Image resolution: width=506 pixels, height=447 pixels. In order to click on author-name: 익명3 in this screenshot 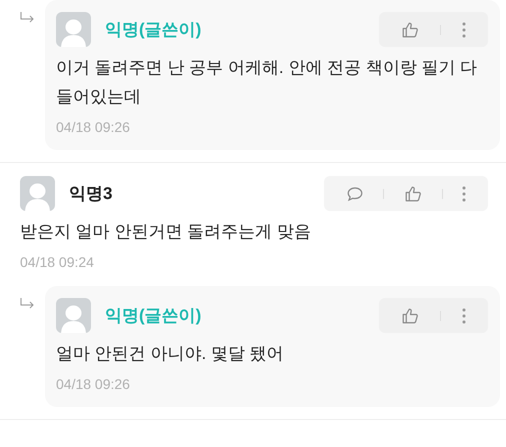, I will do `click(90, 193)`.